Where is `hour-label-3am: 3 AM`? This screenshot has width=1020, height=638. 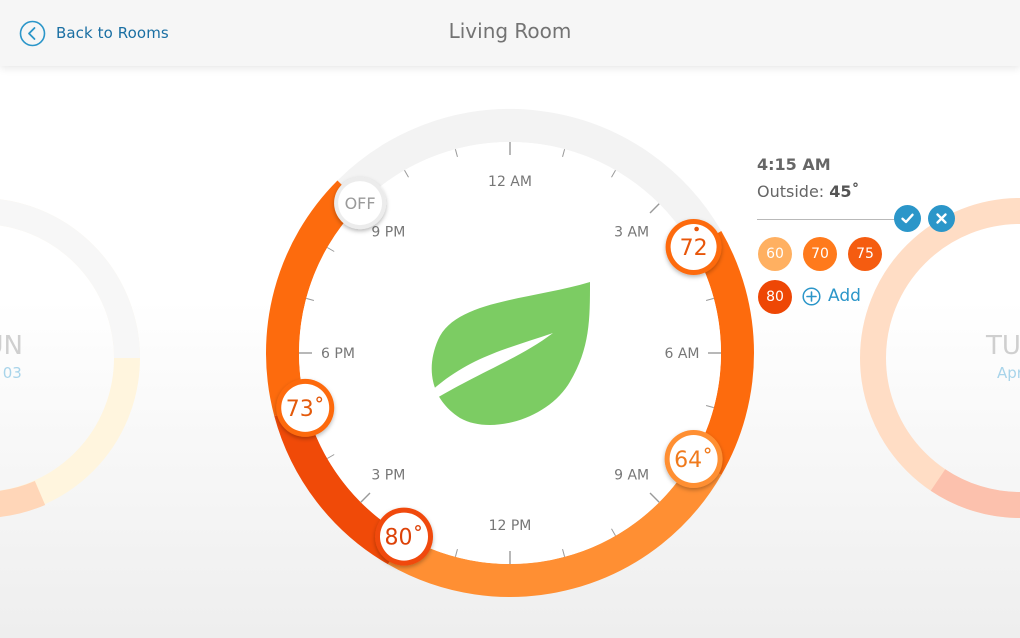 hour-label-3am: 3 AM is located at coordinates (631, 232).